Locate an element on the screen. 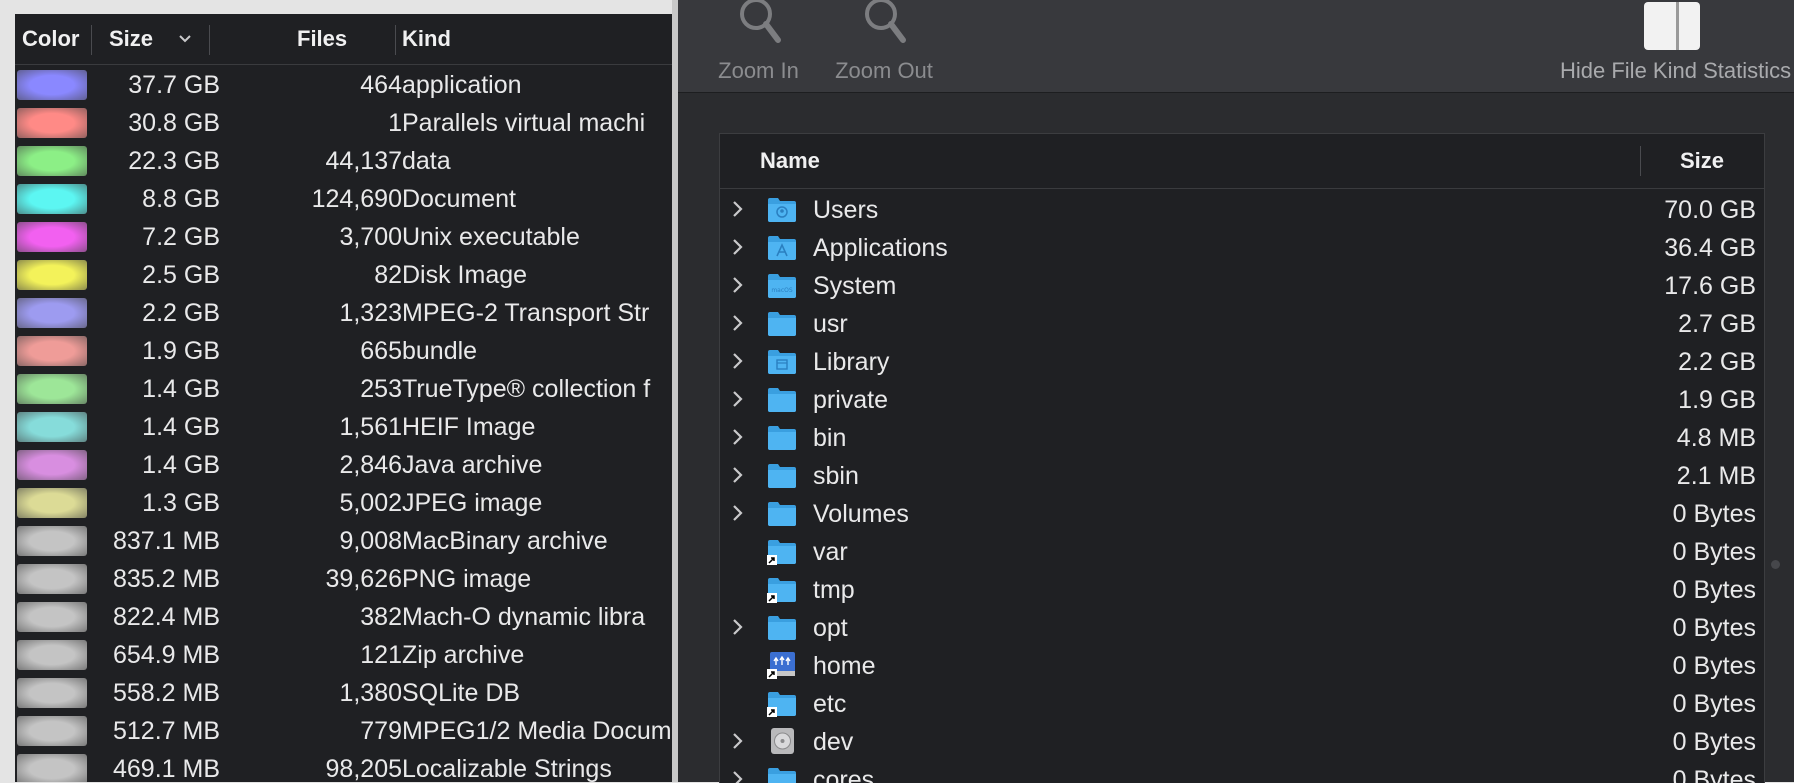  files-column-header: Files is located at coordinates (322, 39).